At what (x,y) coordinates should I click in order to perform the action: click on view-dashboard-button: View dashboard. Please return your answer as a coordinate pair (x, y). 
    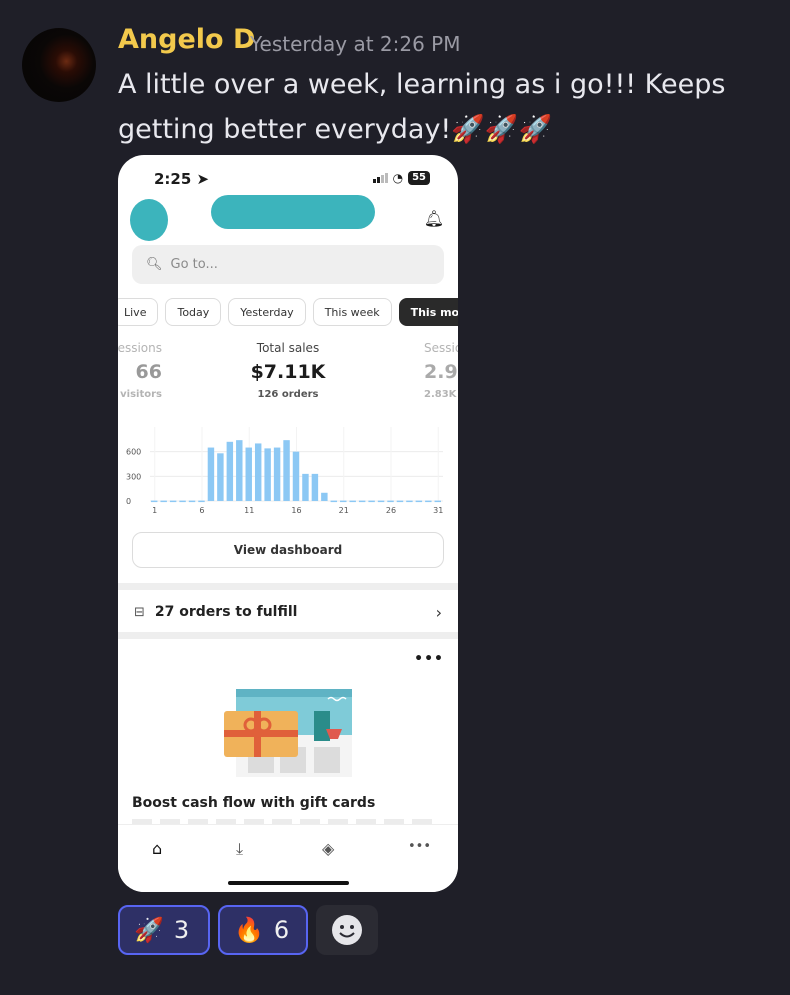
    Looking at the image, I should click on (288, 550).